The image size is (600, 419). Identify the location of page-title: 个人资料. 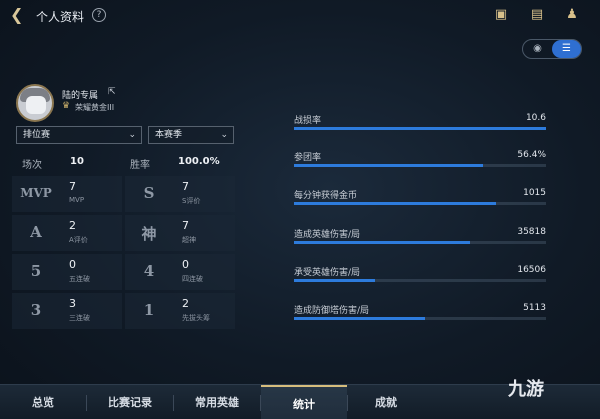
(60, 17).